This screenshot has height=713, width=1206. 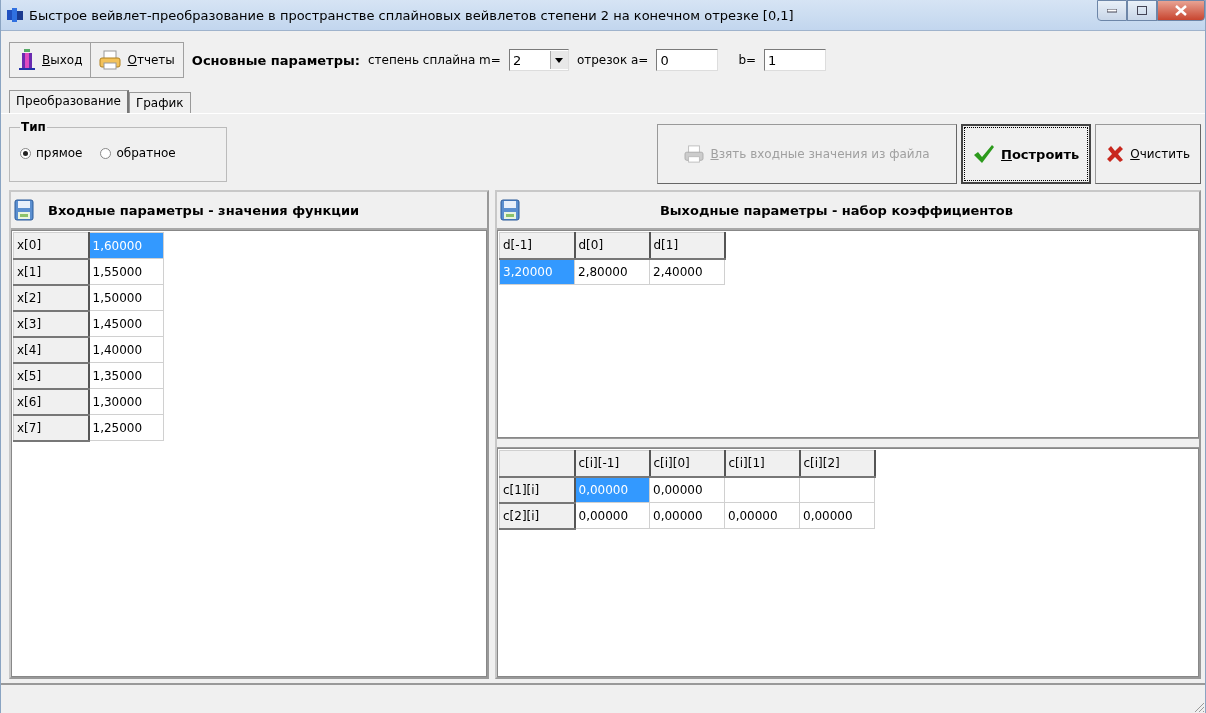 What do you see at coordinates (126, 349) in the screenshot?
I see `table-cell: 1,40000` at bounding box center [126, 349].